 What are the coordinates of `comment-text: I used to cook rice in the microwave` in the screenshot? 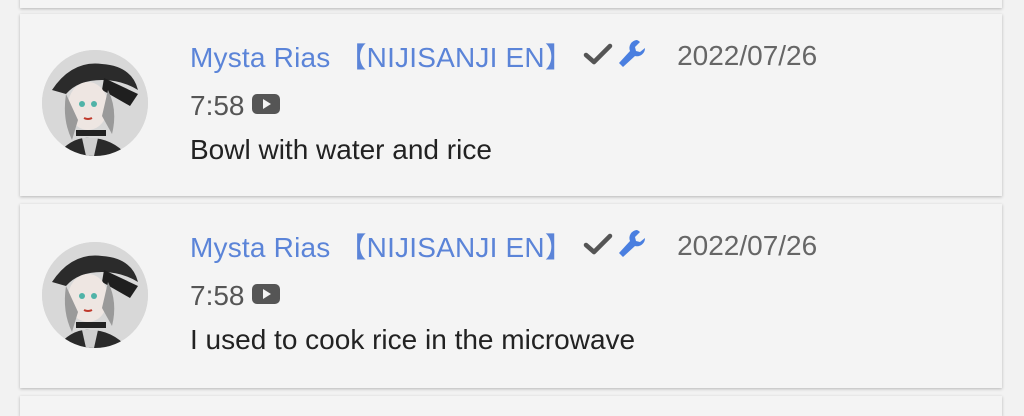 It's located at (413, 339).